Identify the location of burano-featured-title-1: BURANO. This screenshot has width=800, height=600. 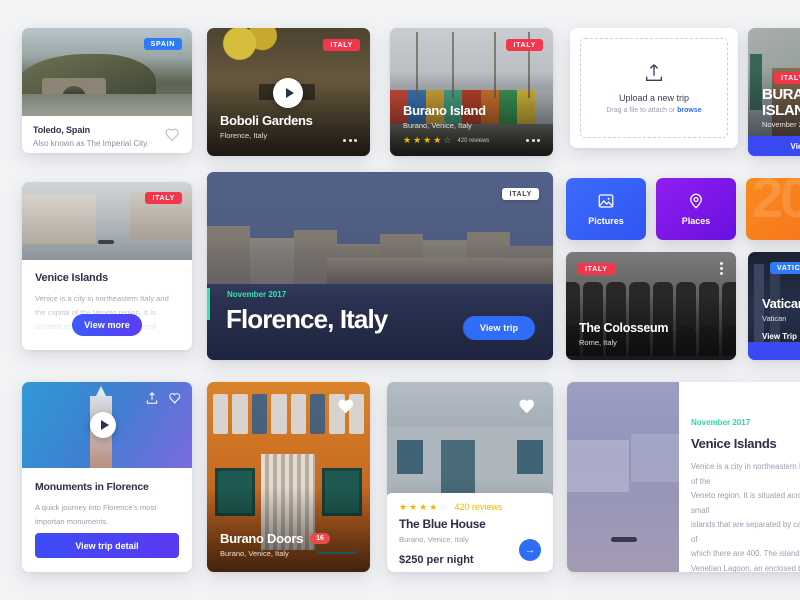
(781, 94).